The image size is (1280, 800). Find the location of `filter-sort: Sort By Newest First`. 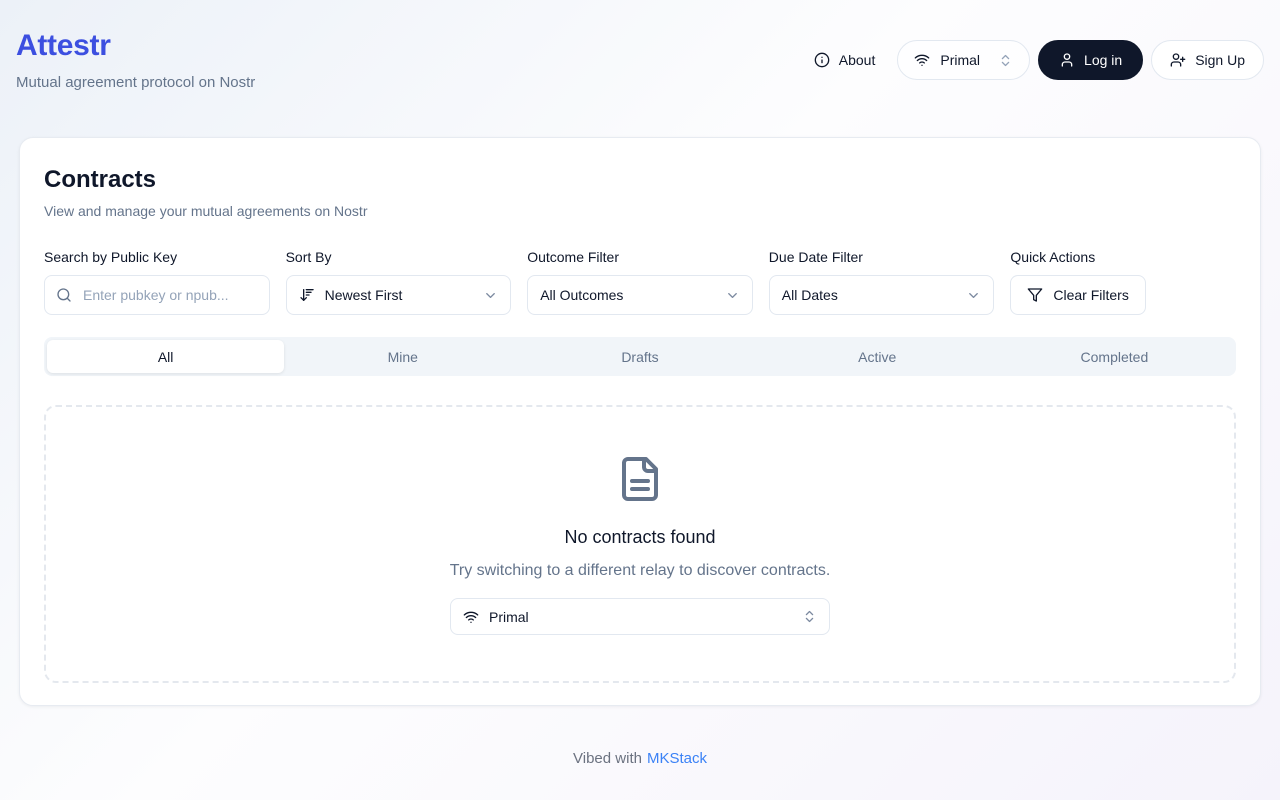

filter-sort: Sort By Newest First is located at coordinates (398, 282).